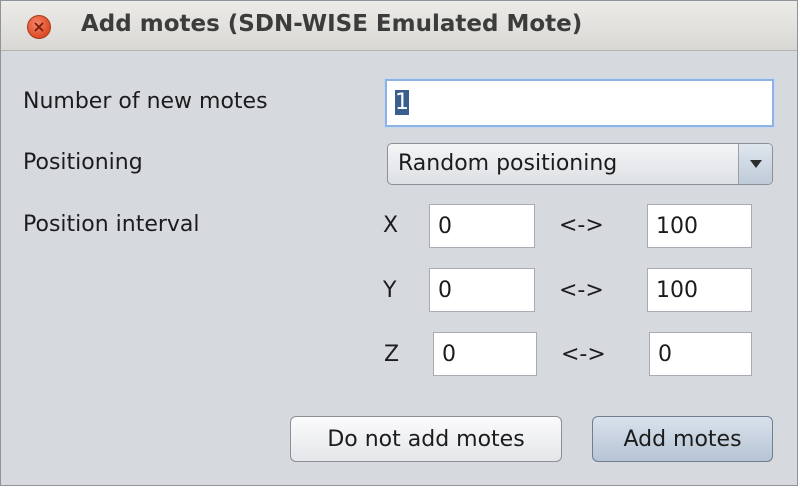 Image resolution: width=798 pixels, height=486 pixels. Describe the element at coordinates (677, 290) in the screenshot. I see `y-max-value: 100` at that location.